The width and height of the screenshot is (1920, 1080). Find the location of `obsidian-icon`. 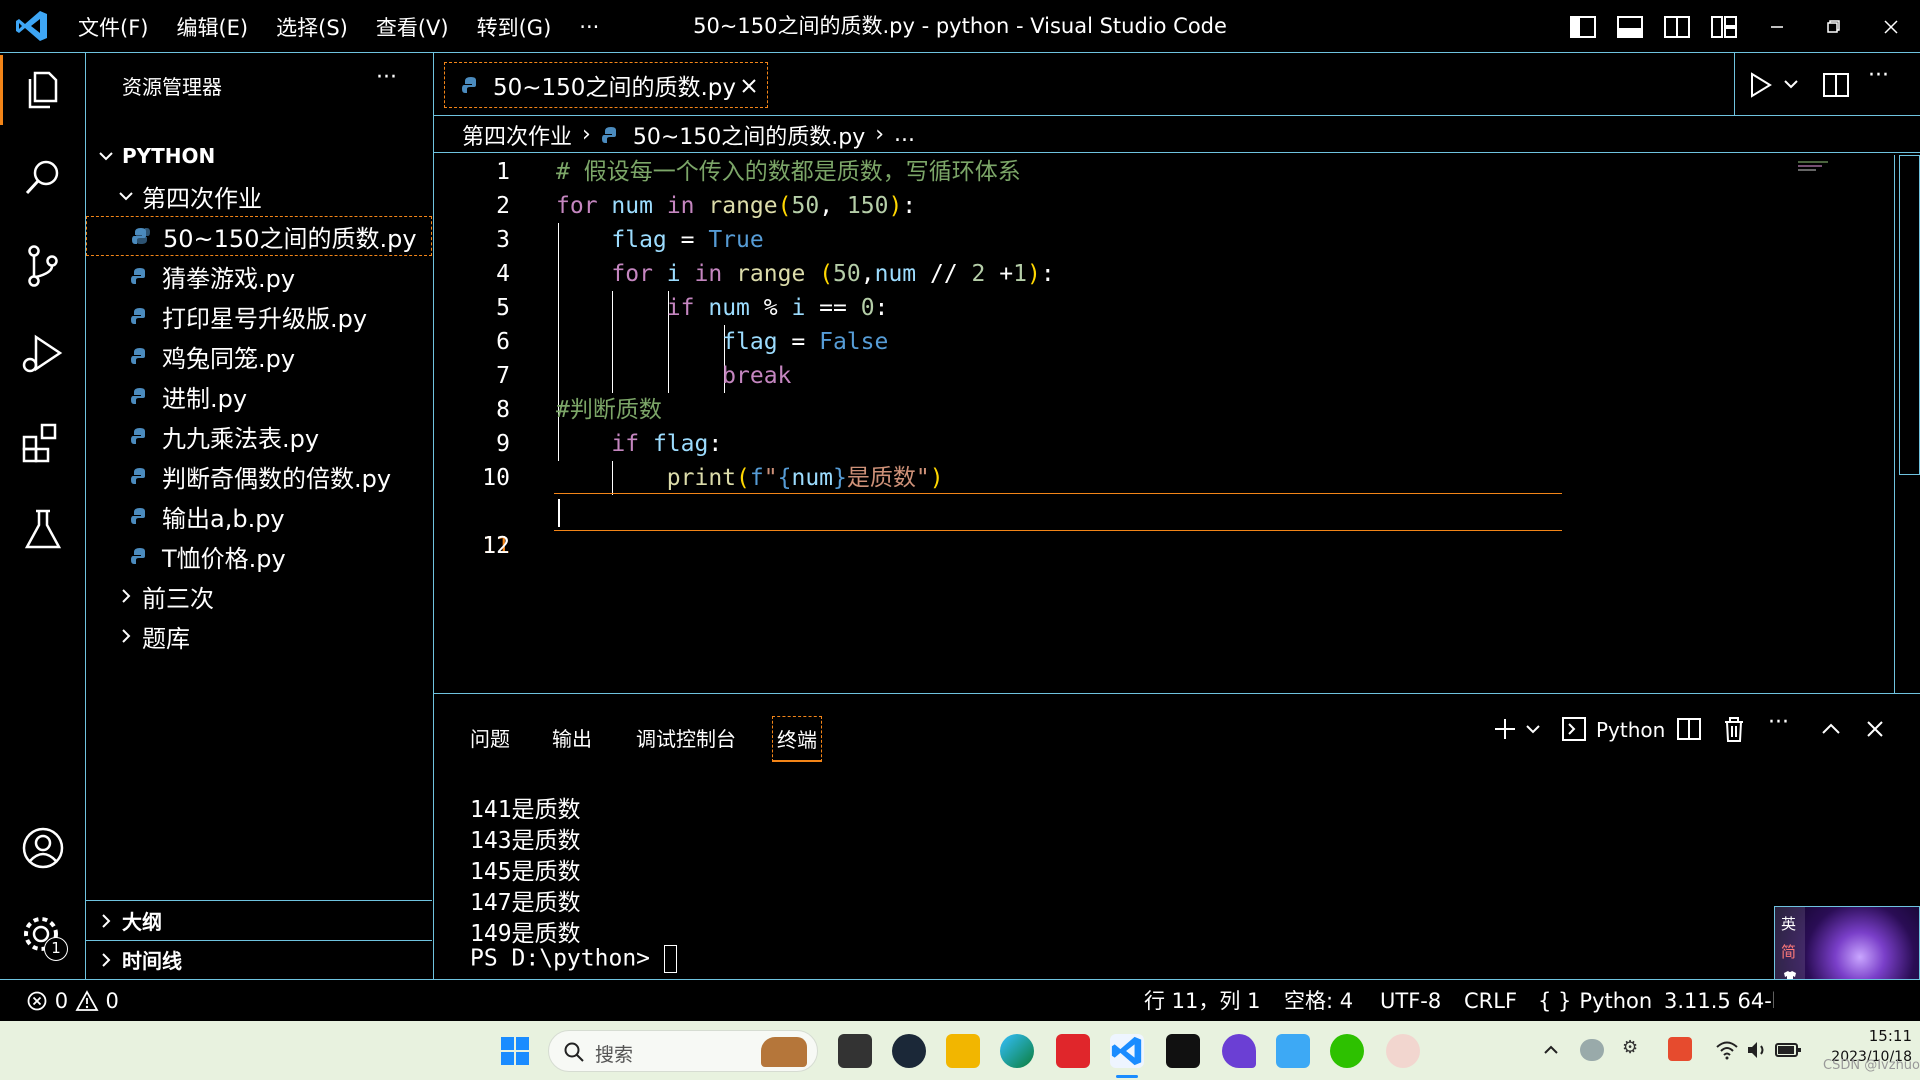

obsidian-icon is located at coordinates (1239, 1051).